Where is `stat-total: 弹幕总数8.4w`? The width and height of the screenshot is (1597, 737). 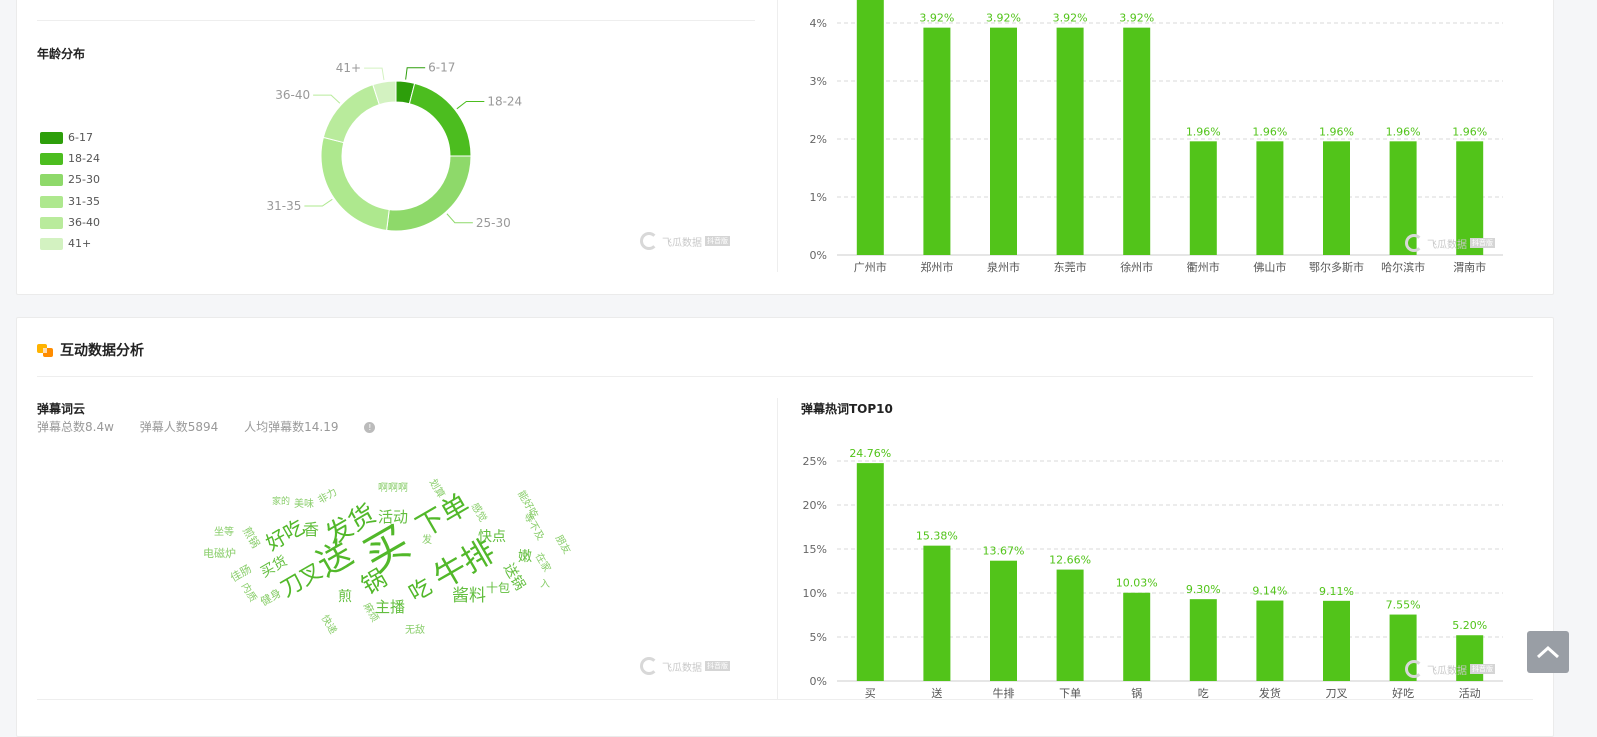
stat-total: 弹幕总数8.4w is located at coordinates (75, 427).